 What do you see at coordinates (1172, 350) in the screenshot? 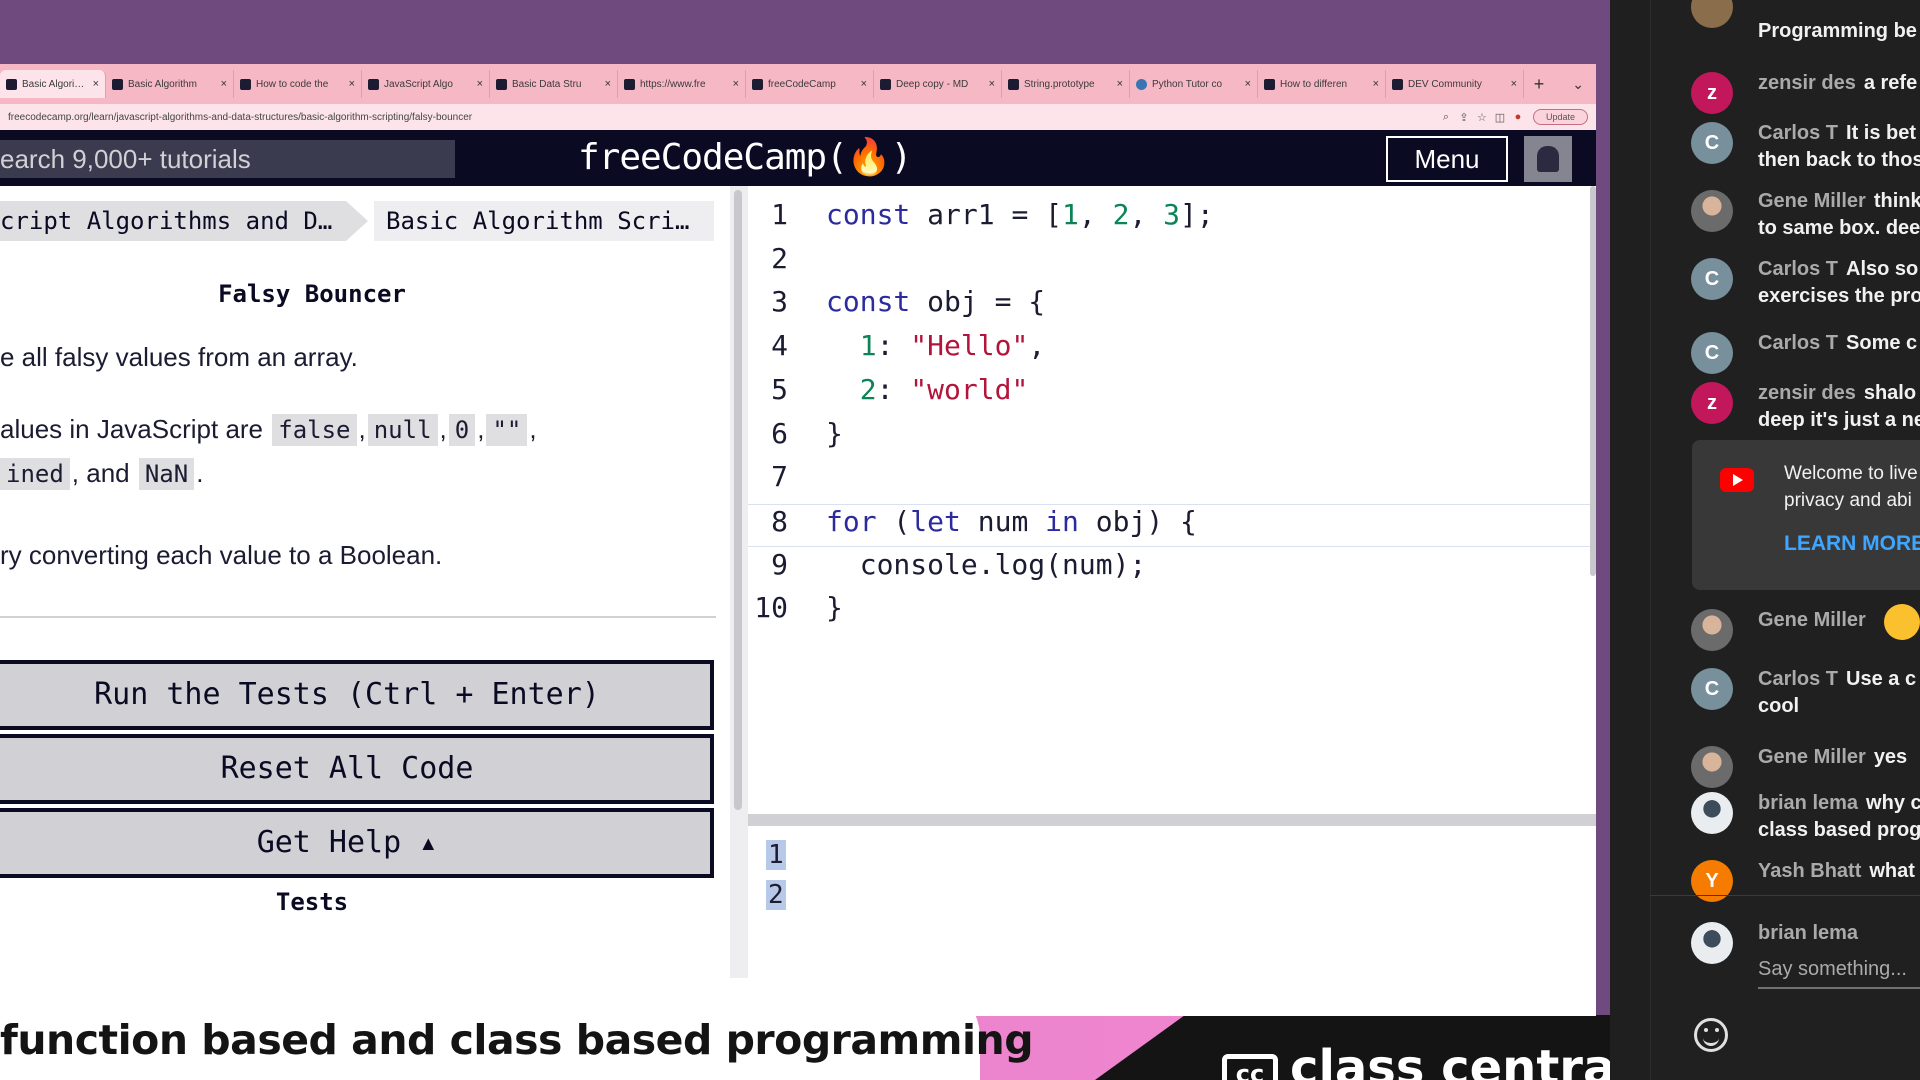
I see `code-line: 4 1: "Hello",` at bounding box center [1172, 350].